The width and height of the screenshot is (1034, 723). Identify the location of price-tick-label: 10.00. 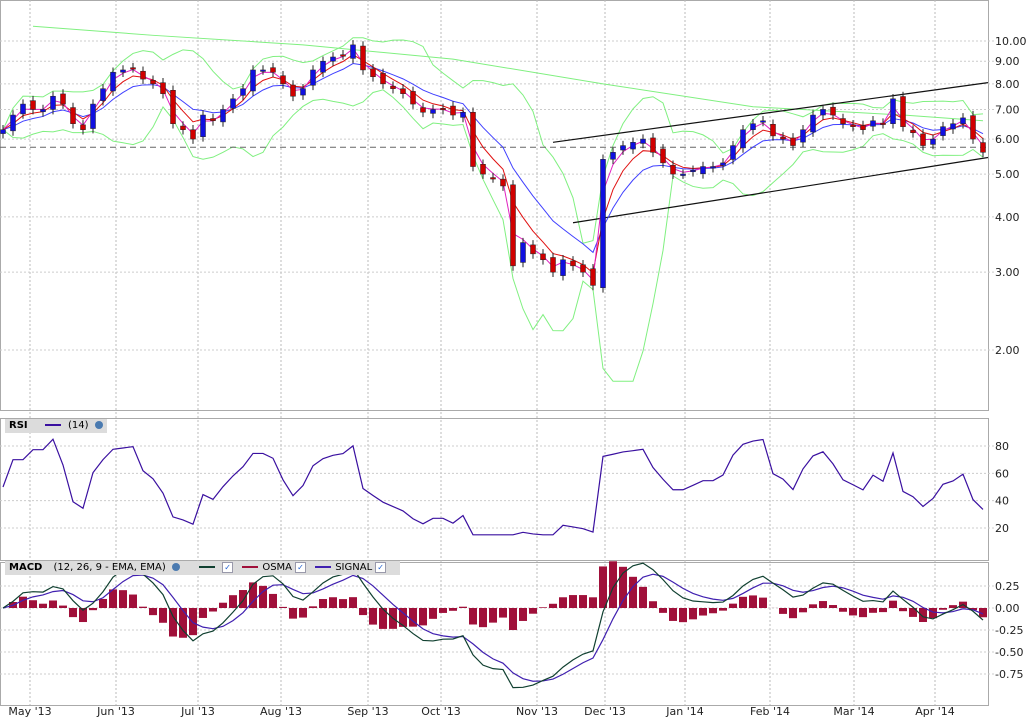
(1011, 41).